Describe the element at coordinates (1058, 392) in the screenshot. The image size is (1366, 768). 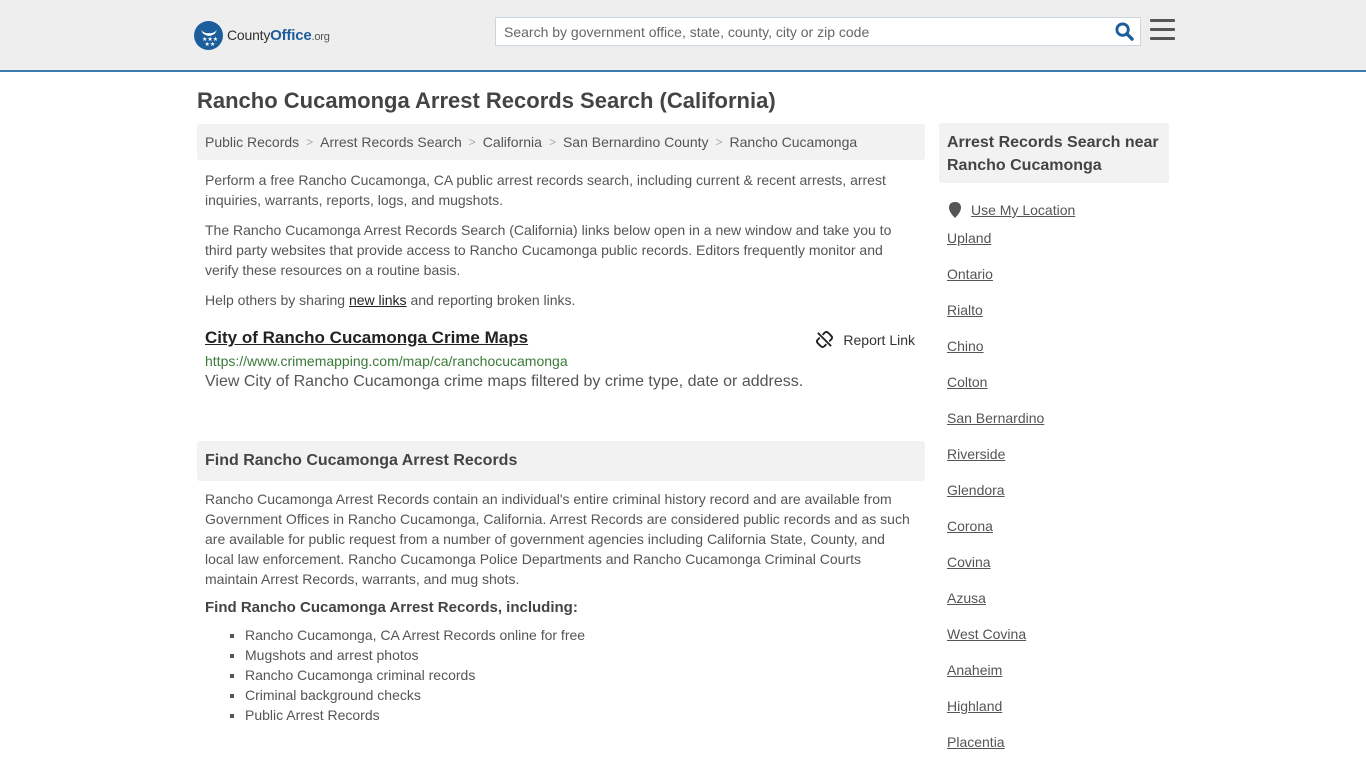
I see `list-item: Colton` at that location.